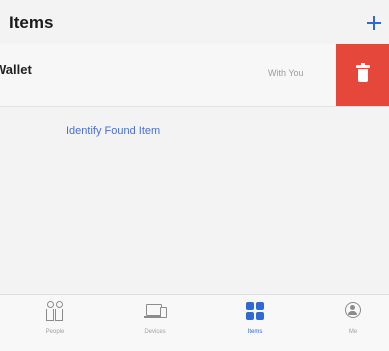 This screenshot has width=389, height=351. What do you see at coordinates (255, 332) in the screenshot?
I see `tab-label: Items` at bounding box center [255, 332].